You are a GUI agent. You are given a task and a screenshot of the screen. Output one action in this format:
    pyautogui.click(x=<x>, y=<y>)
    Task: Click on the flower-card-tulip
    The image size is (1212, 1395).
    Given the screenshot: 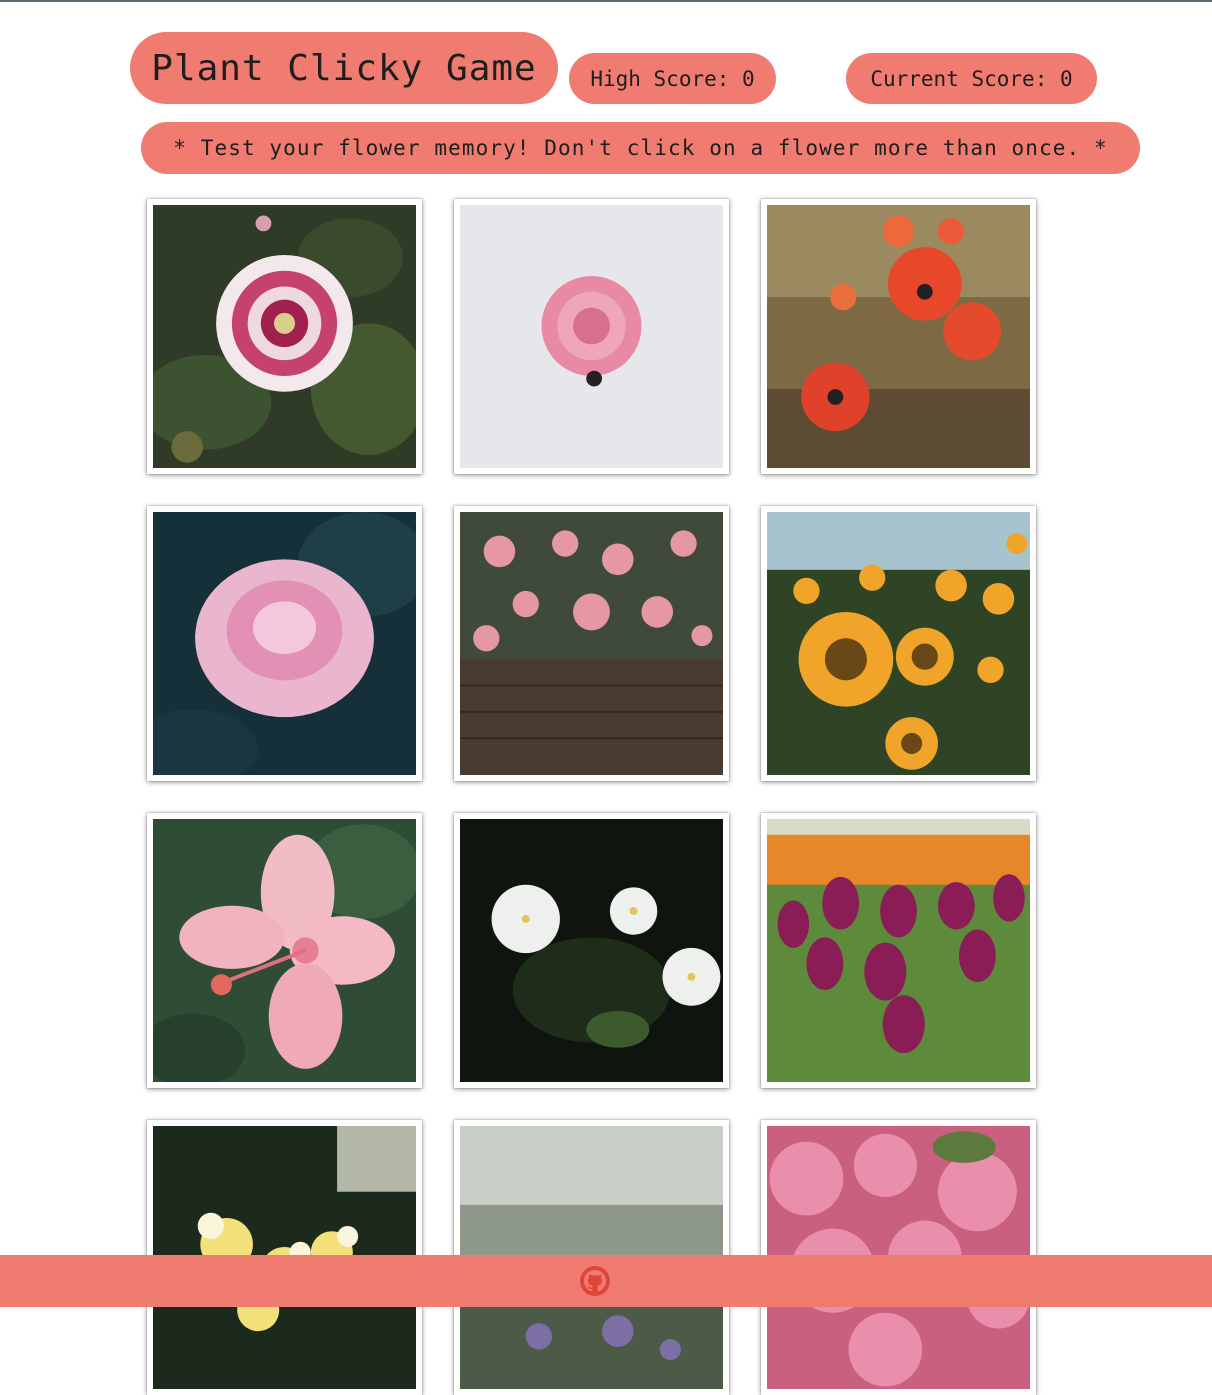 What is the action you would take?
    pyautogui.click(x=898, y=950)
    